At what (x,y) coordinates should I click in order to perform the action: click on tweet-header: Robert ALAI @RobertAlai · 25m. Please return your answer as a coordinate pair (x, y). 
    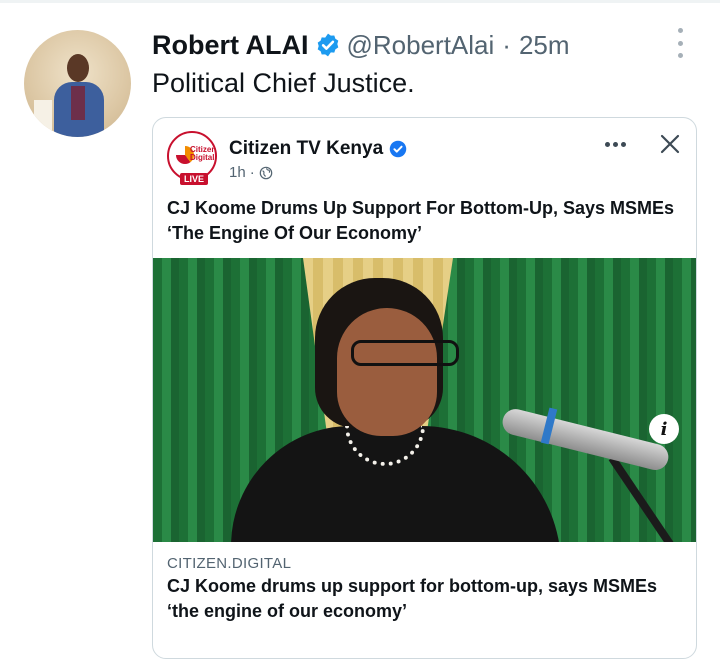
    Looking at the image, I should click on (361, 45).